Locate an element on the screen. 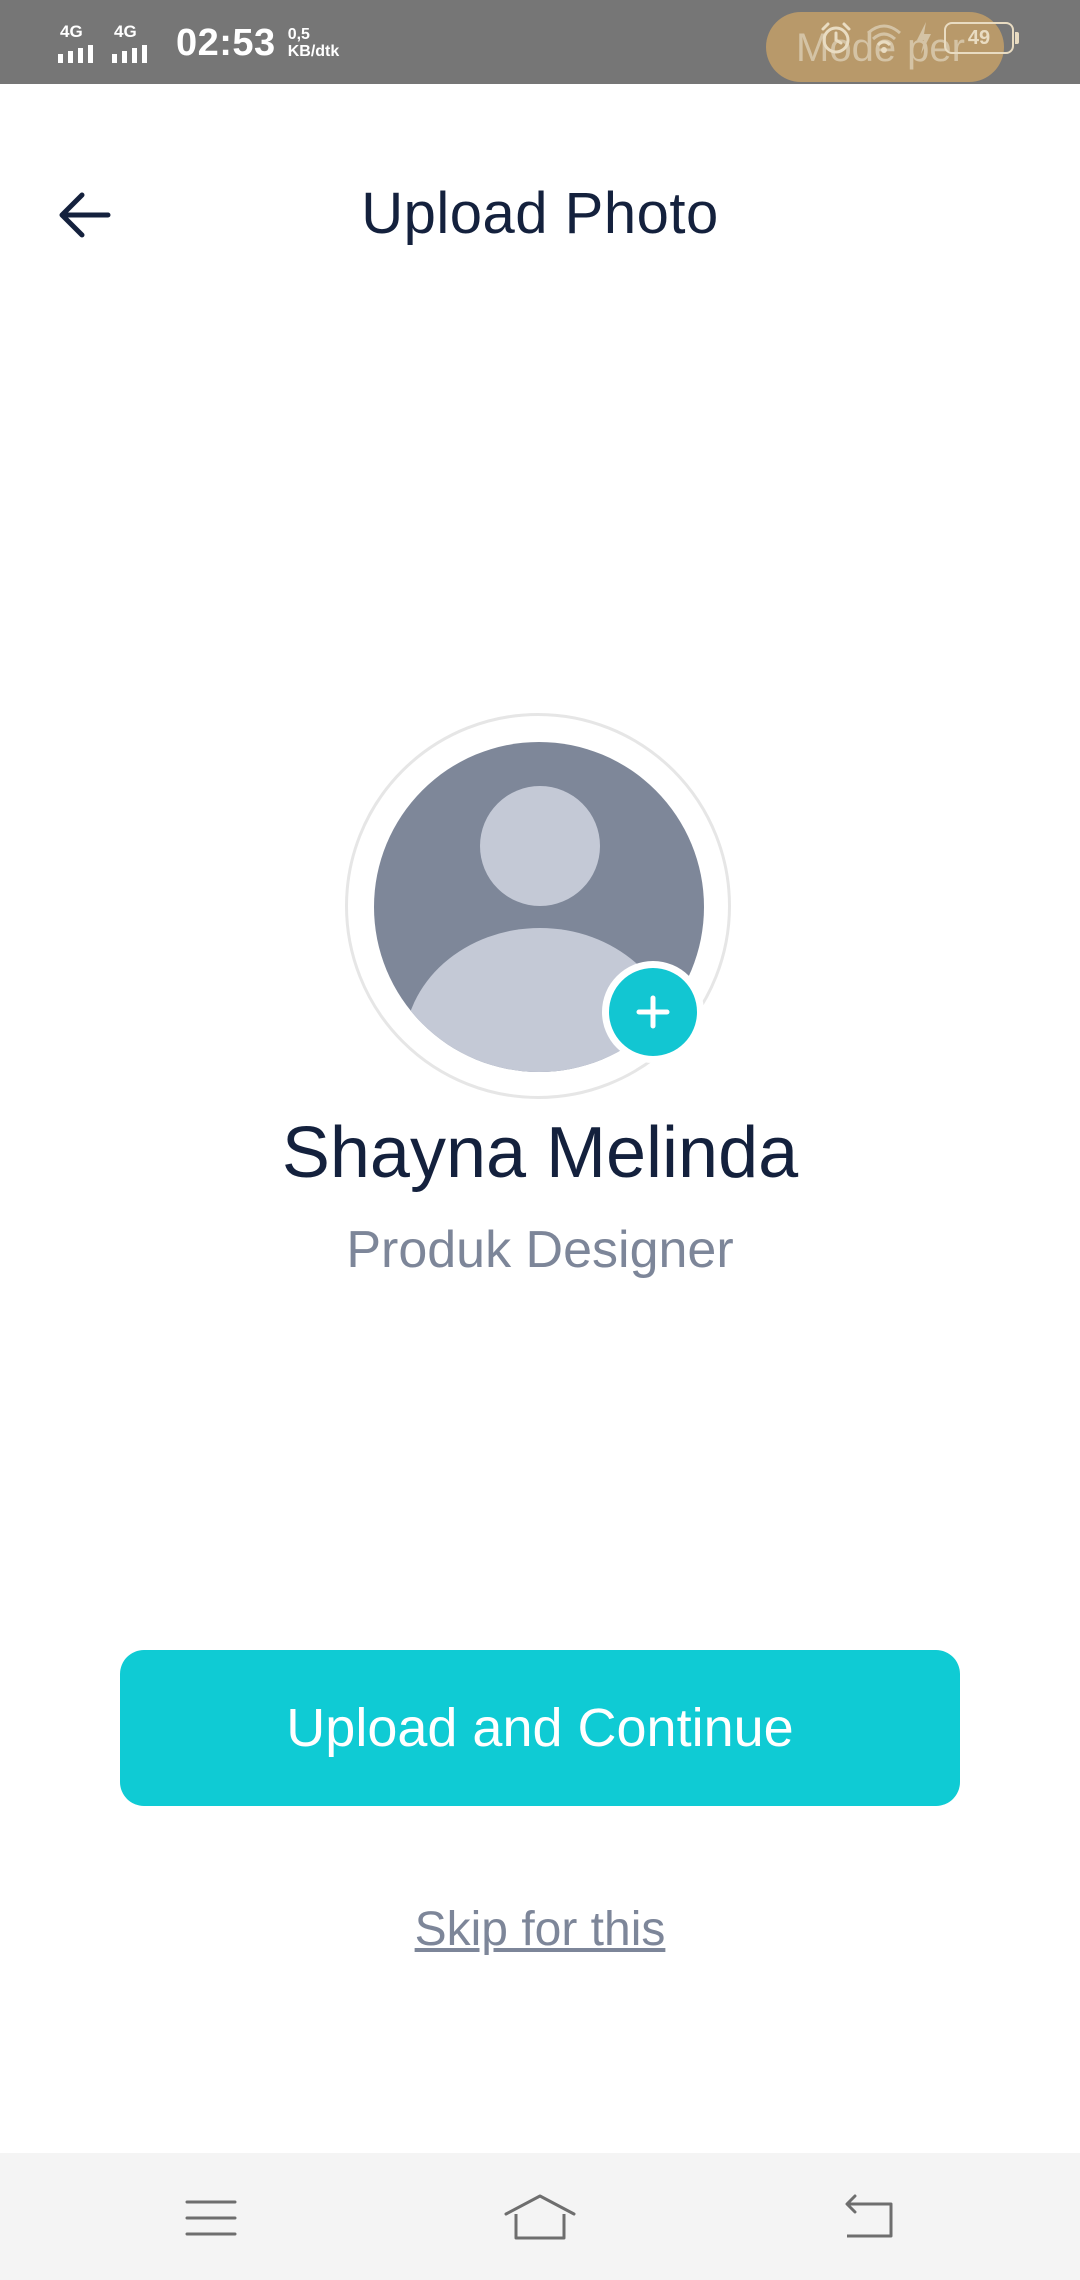 Image resolution: width=1080 pixels, height=2280 pixels. back-icon is located at coordinates (869, 2216).